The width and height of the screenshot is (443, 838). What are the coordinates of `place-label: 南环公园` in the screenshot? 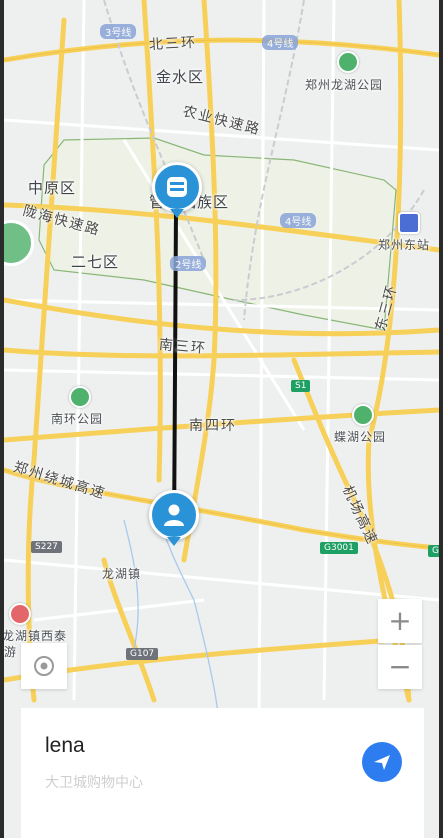 It's located at (77, 419).